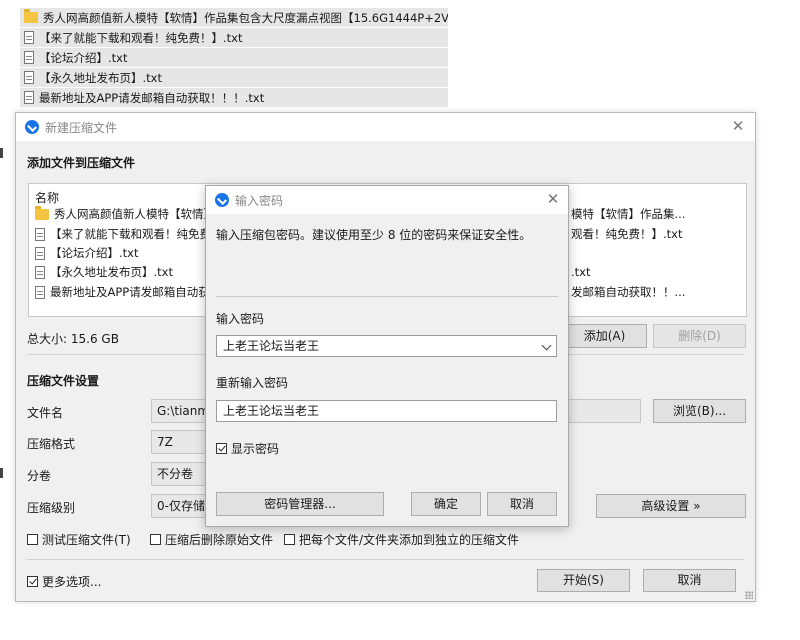 The width and height of the screenshot is (800, 640). What do you see at coordinates (252, 383) in the screenshot?
I see `confirm-password-label: 重新输入密码` at bounding box center [252, 383].